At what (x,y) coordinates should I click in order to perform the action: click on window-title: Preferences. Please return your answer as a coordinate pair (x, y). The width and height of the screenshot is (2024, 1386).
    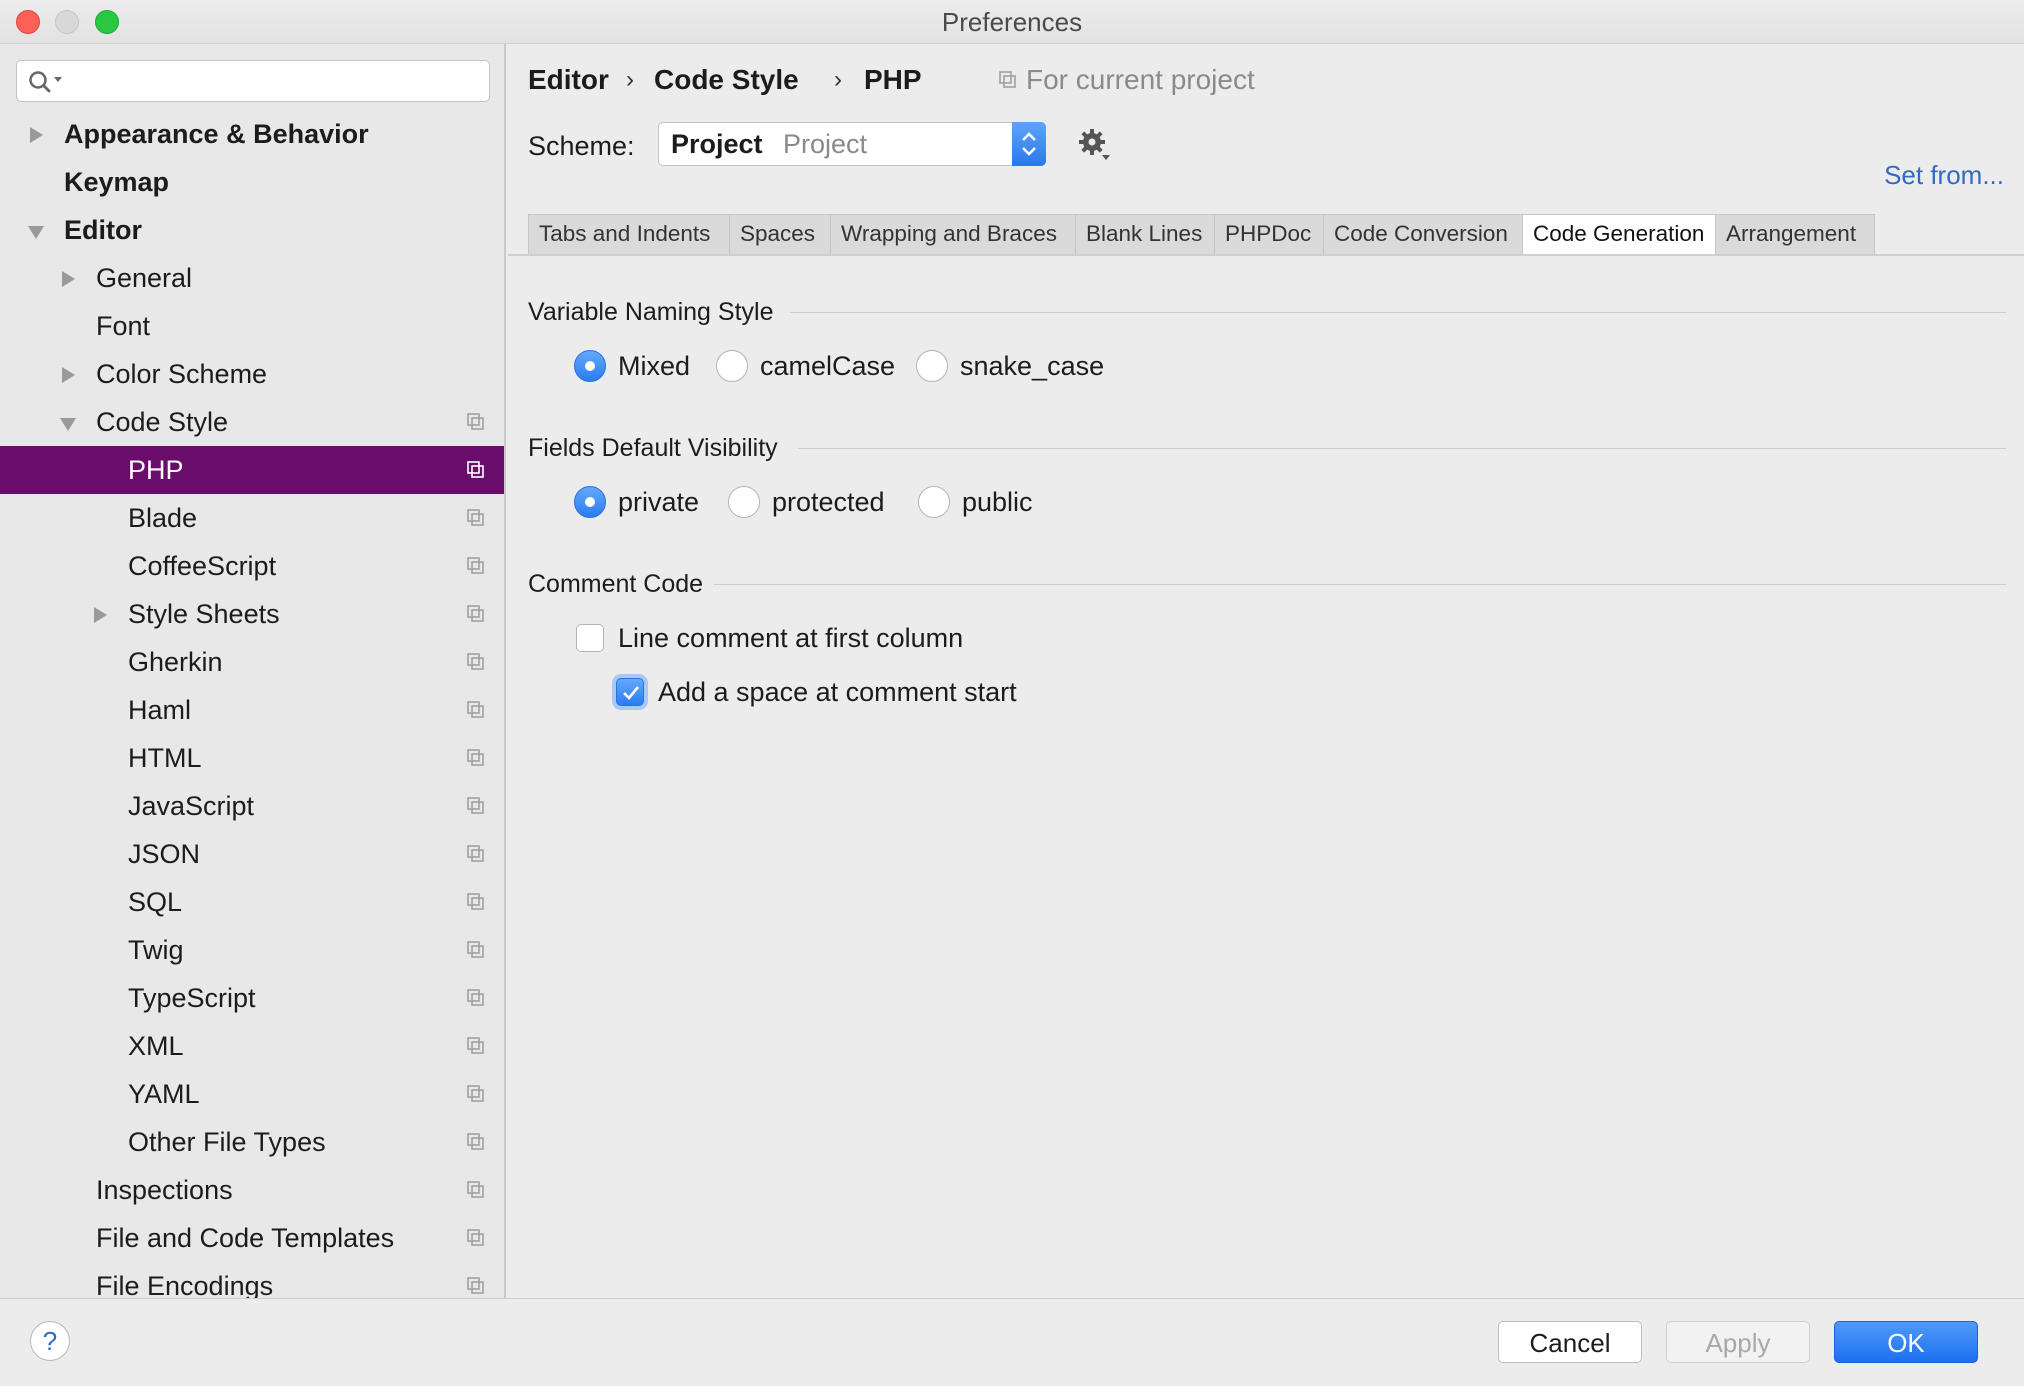
    Looking at the image, I should click on (1012, 22).